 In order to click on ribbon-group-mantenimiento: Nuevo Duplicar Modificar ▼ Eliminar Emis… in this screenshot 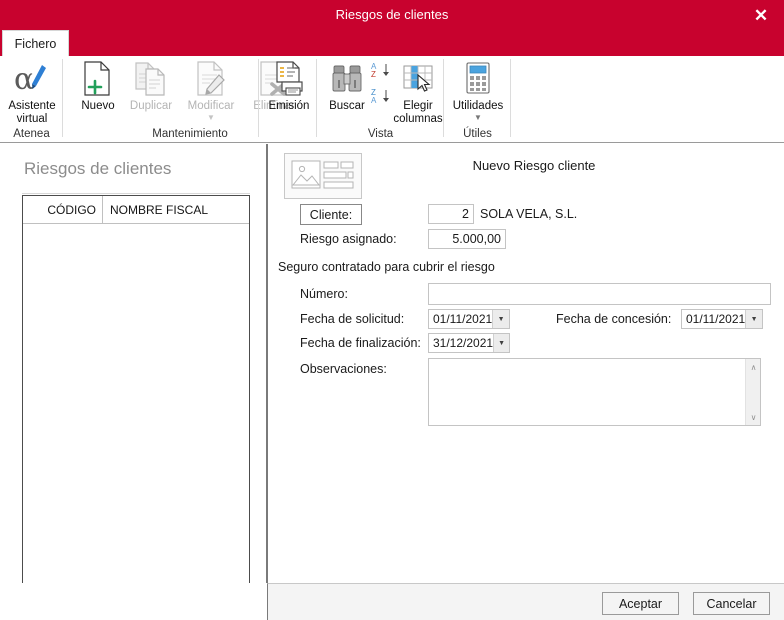, I will do `click(190, 99)`.